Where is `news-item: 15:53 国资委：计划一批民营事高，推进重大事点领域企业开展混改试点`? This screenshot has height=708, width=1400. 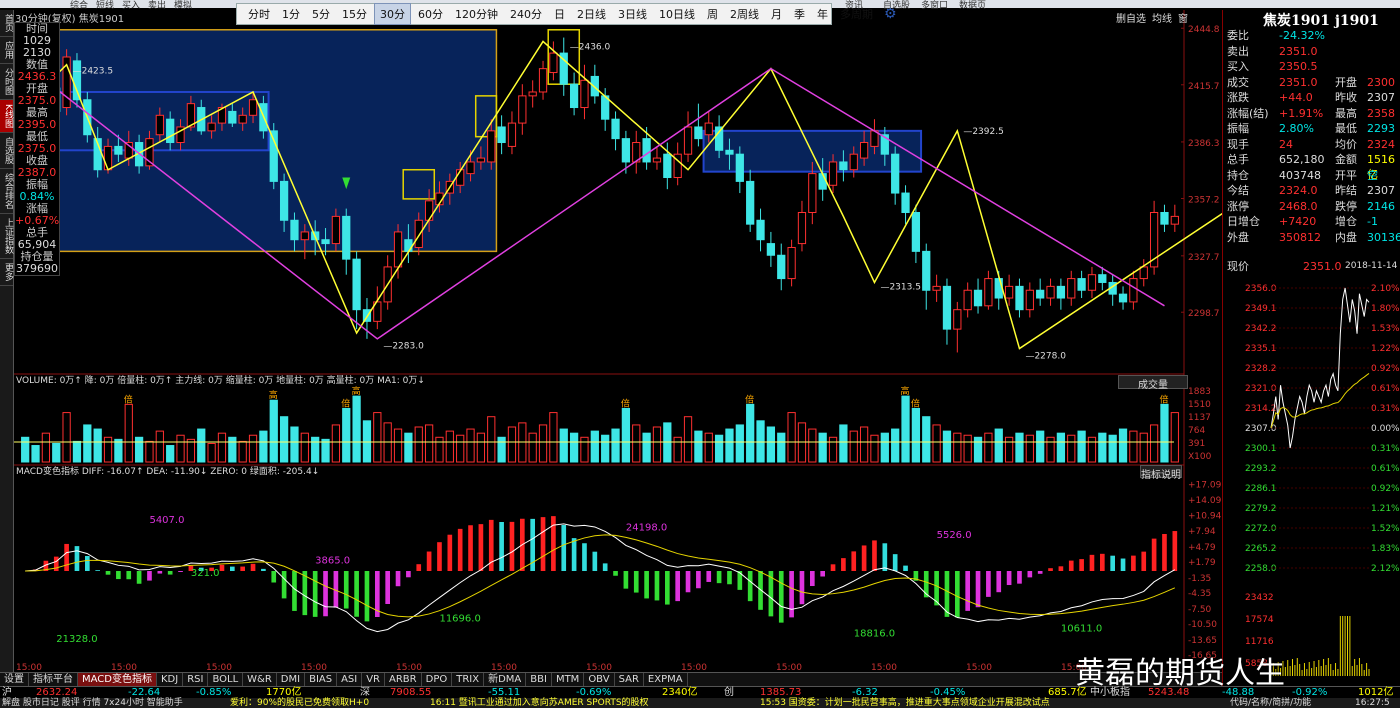 news-item: 15:53 国资委：计划一批民营事高，推进重大事点领域企业开展混改试点 is located at coordinates (905, 703).